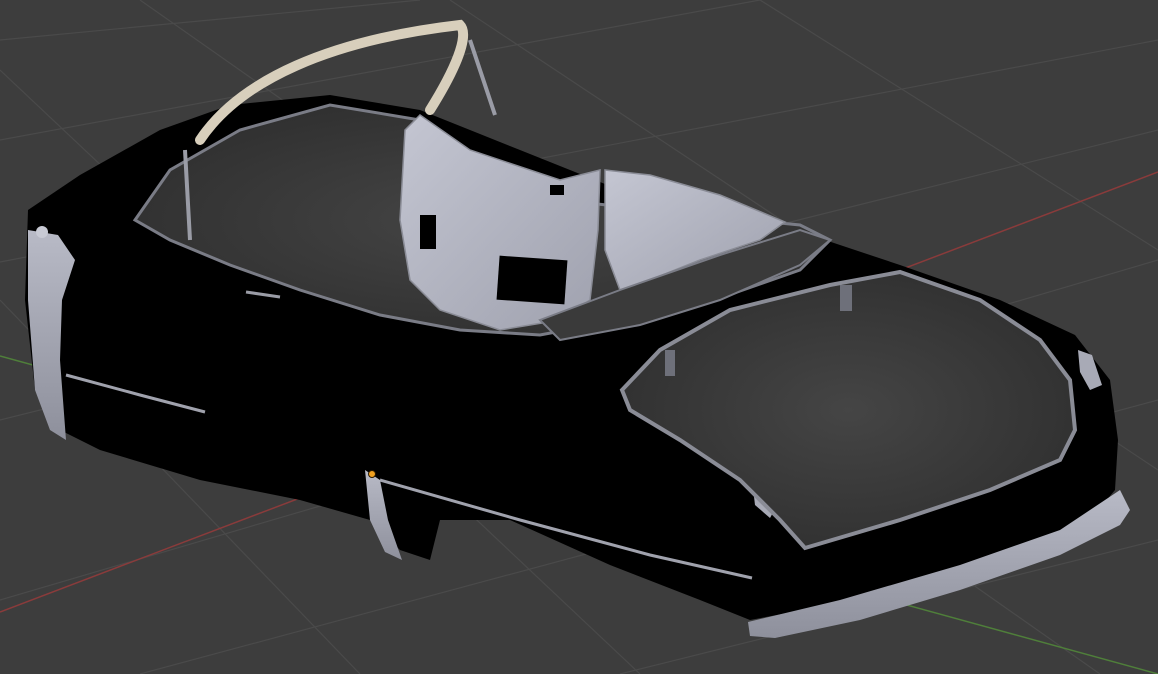  I want to click on trunk-hinge-right, so click(846, 298).